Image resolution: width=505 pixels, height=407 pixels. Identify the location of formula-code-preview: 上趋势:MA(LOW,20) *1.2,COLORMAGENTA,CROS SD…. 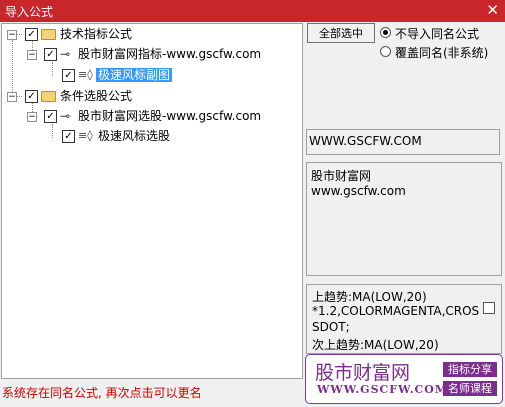
(404, 319).